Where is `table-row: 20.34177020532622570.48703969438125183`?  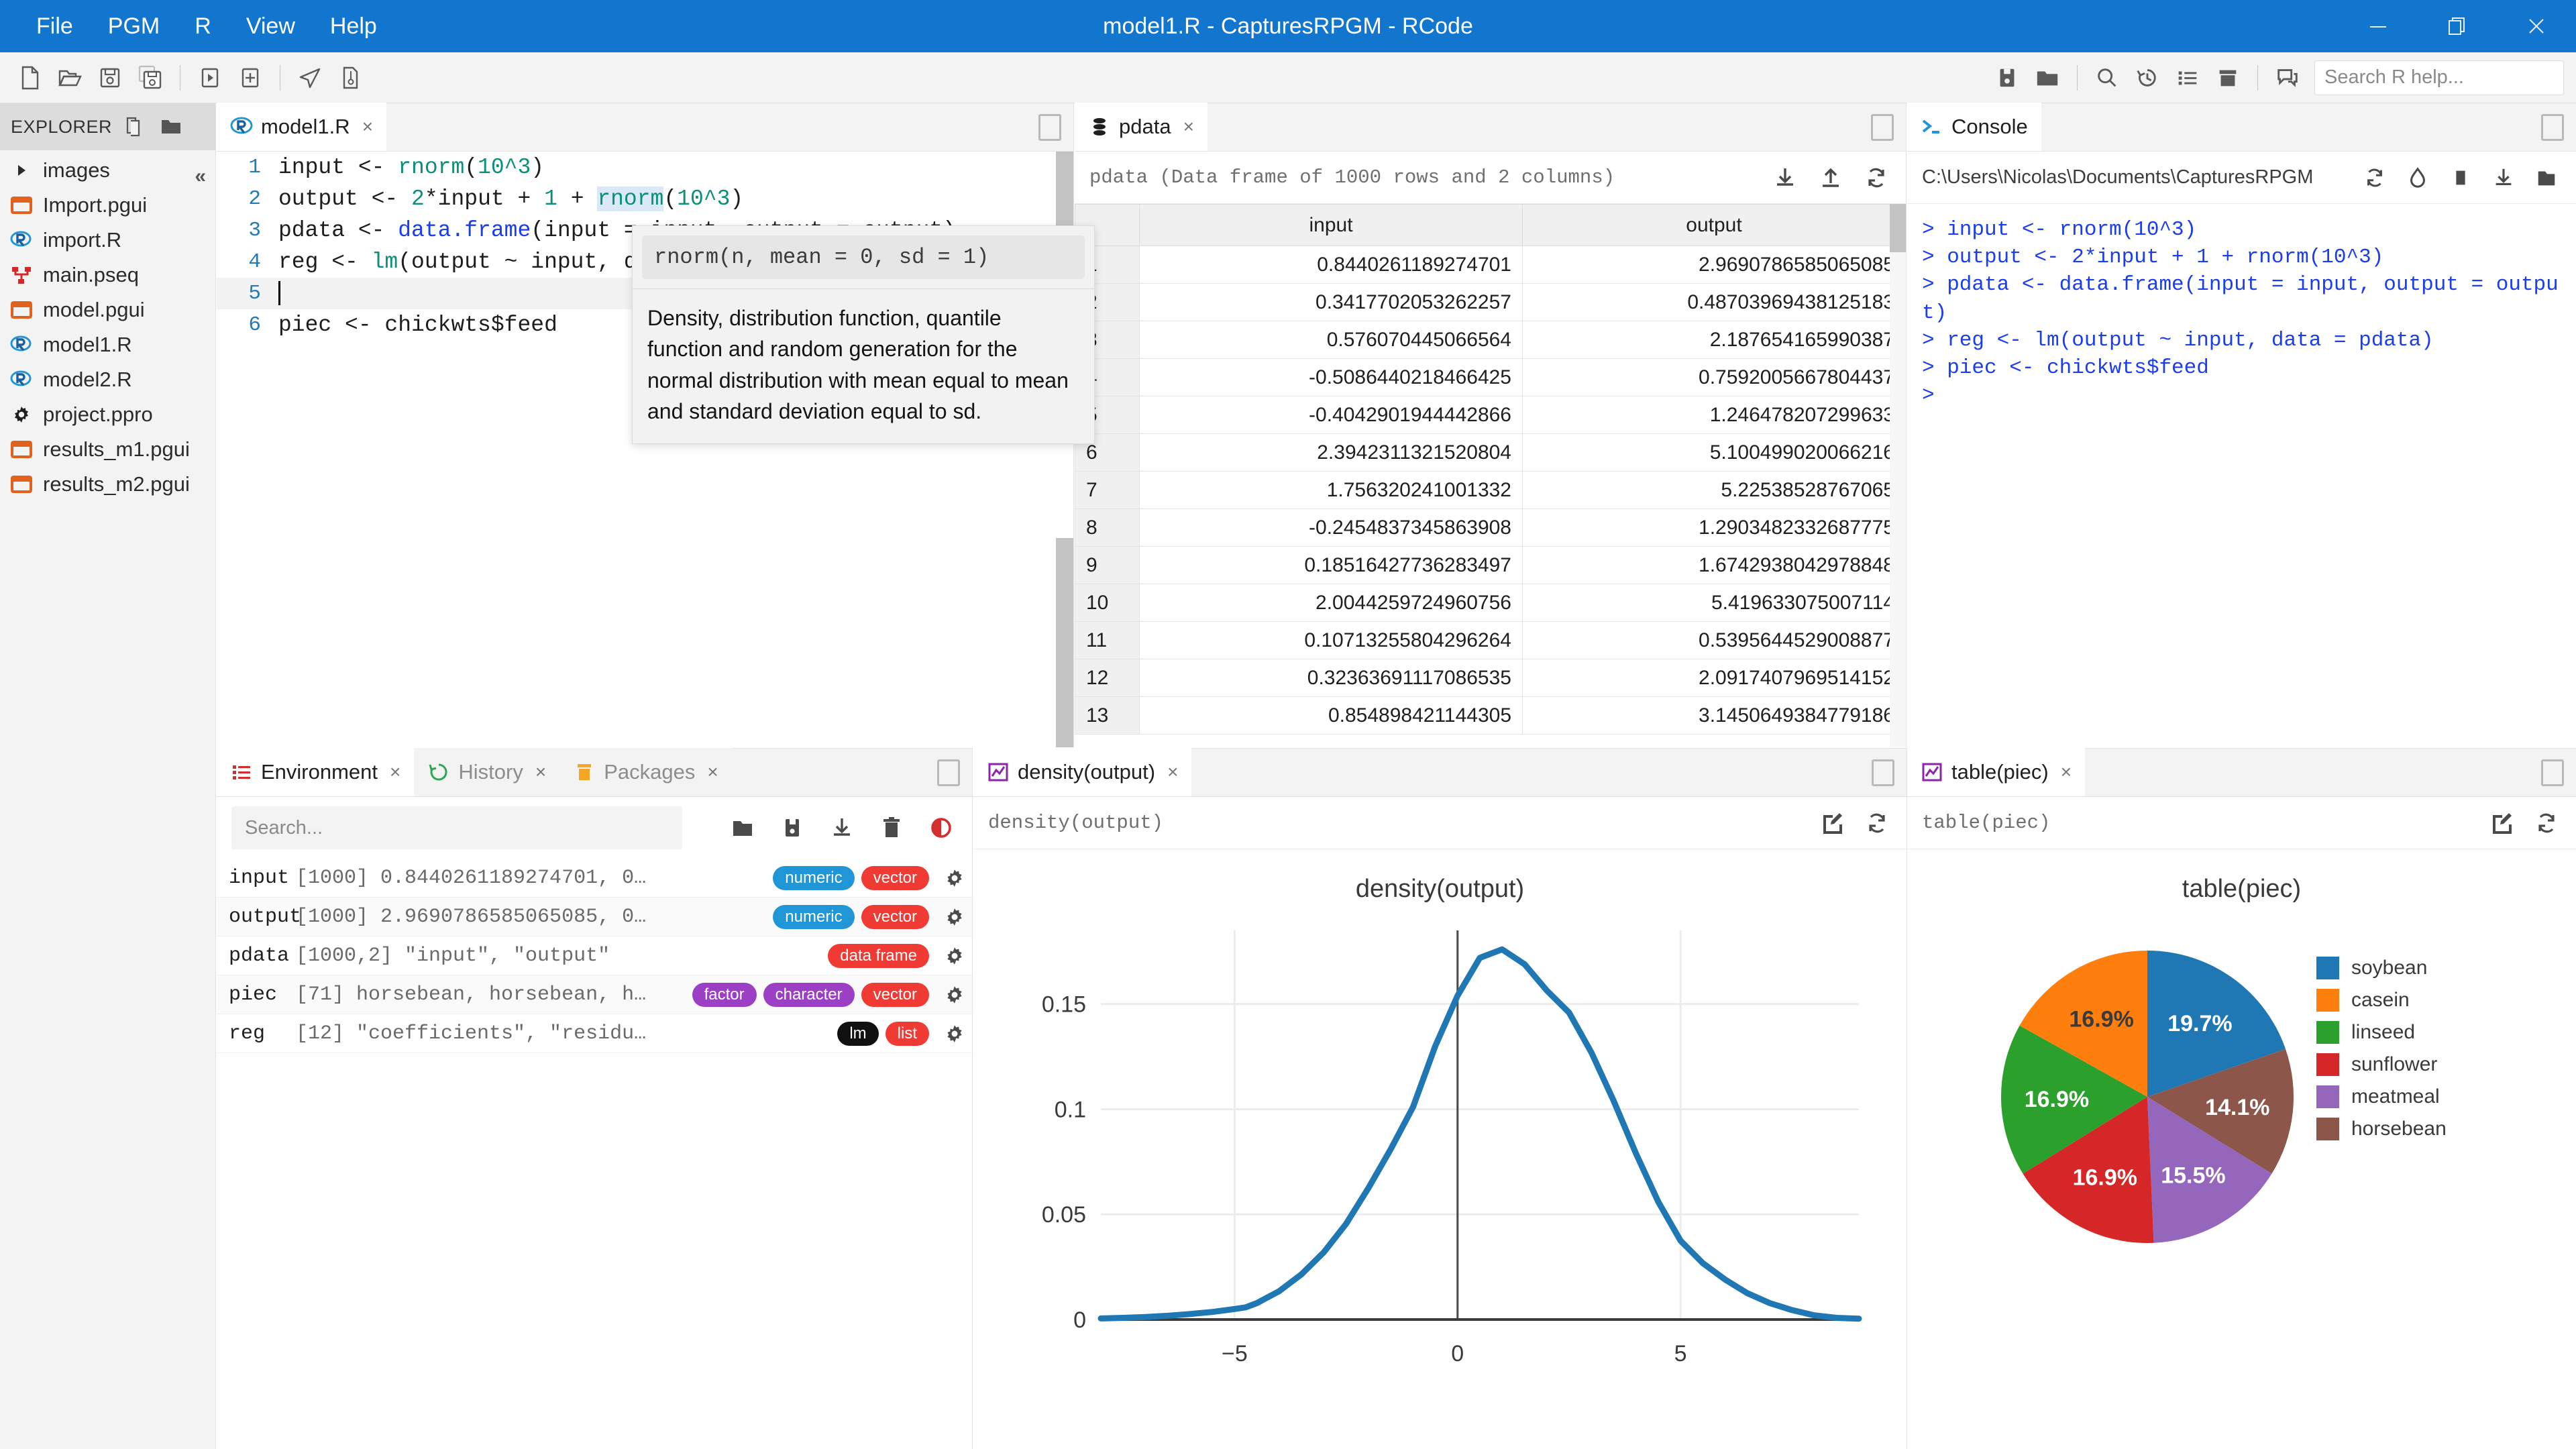
table-row: 20.34177020532622570.48703969438125183 is located at coordinates (1490, 302).